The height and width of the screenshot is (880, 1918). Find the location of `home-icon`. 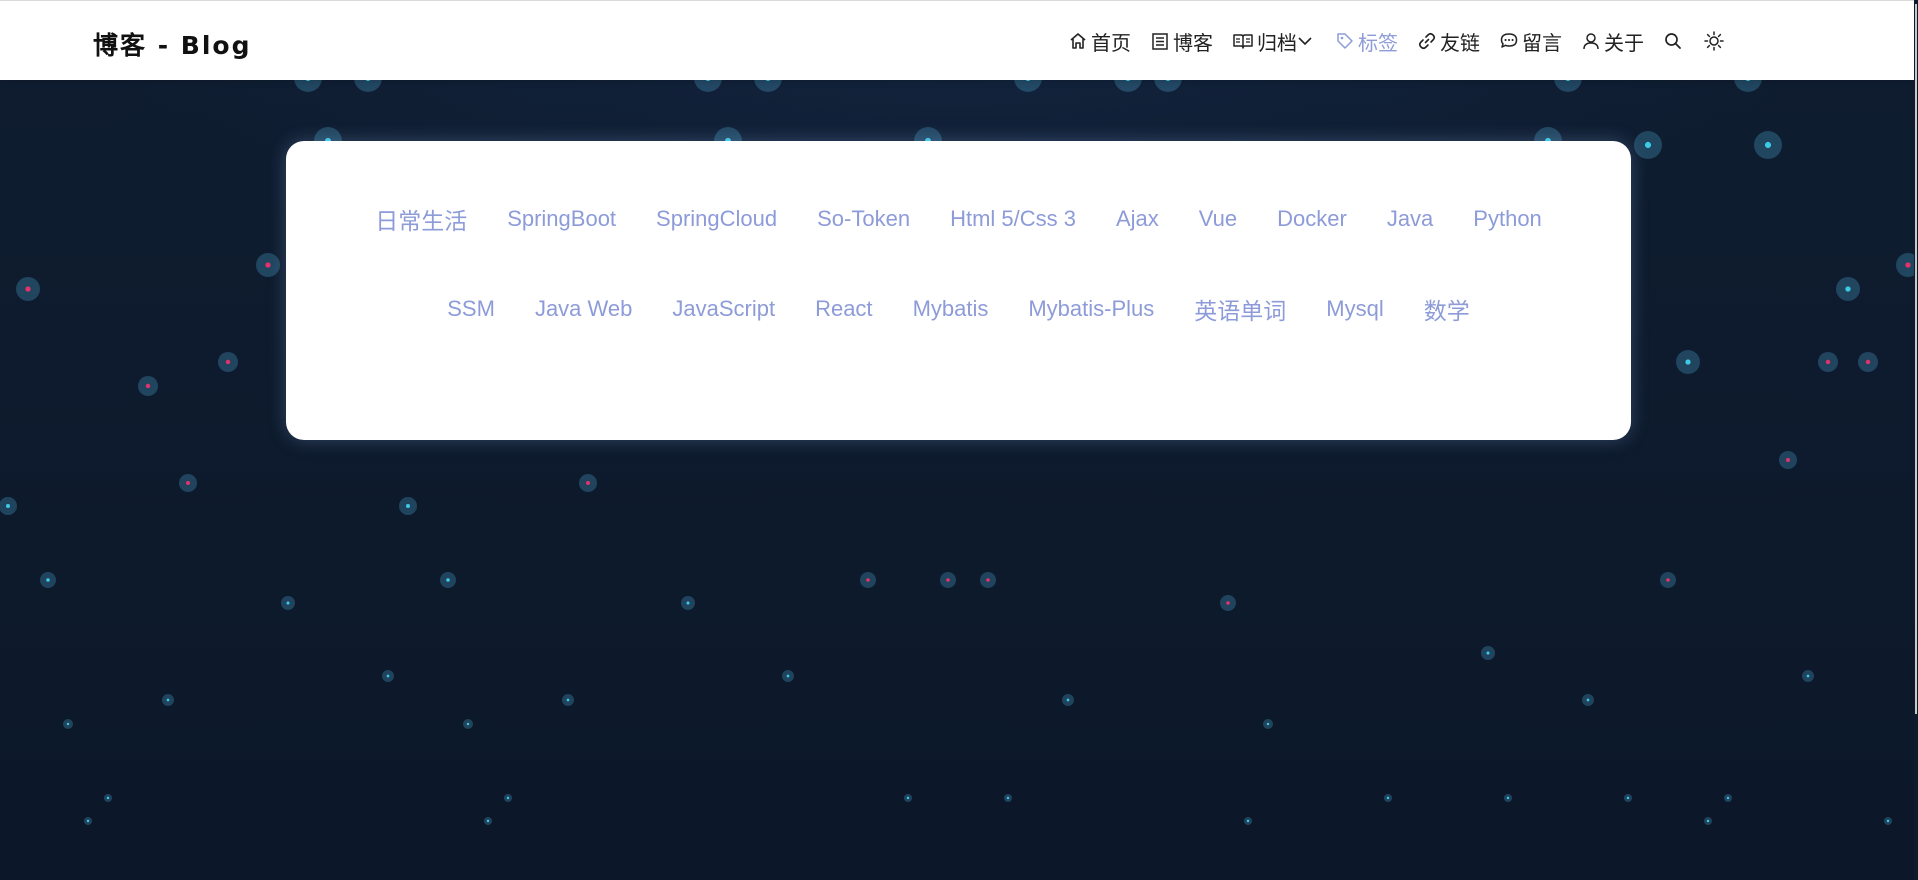

home-icon is located at coordinates (1078, 41).